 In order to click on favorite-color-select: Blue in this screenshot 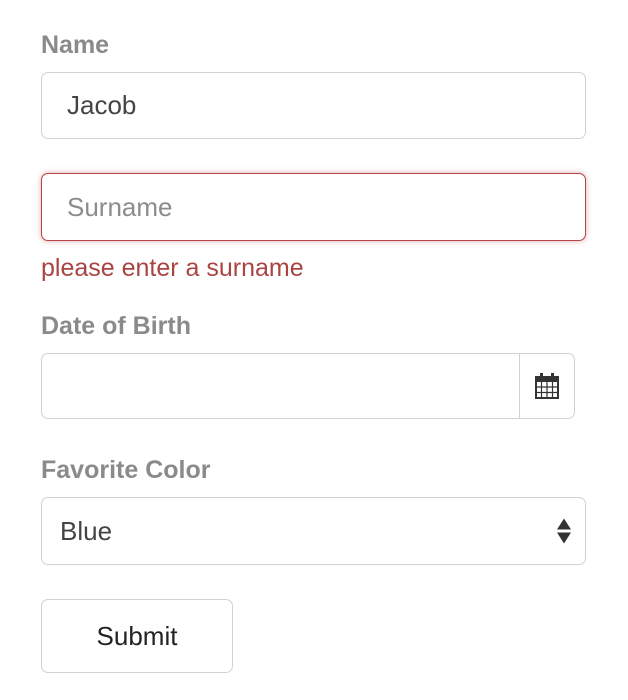, I will do `click(313, 531)`.